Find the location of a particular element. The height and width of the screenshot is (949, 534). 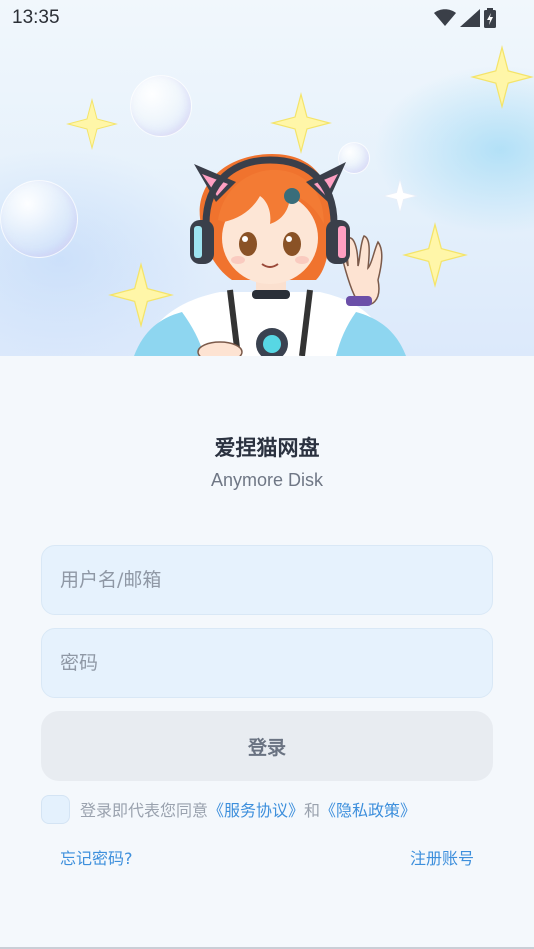

username-input is located at coordinates (276, 580).